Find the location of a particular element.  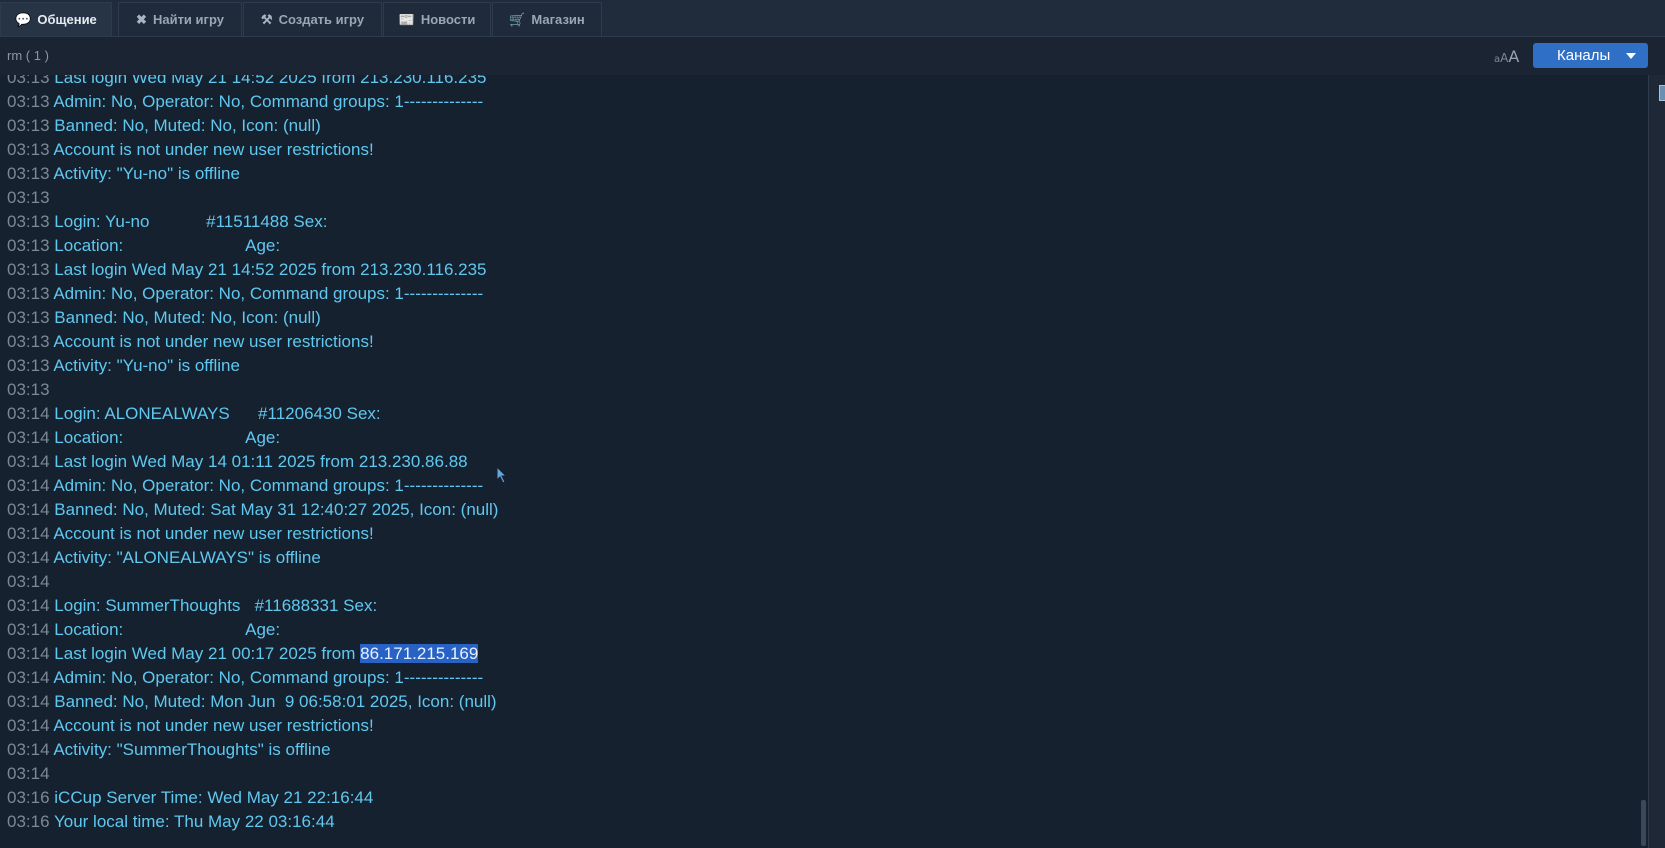

tab-chat: 💬 Общение is located at coordinates (56, 19).